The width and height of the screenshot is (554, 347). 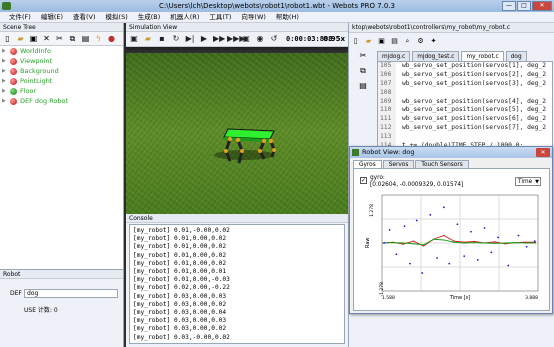 I want to click on close-button: ✕, so click(x=542, y=6).